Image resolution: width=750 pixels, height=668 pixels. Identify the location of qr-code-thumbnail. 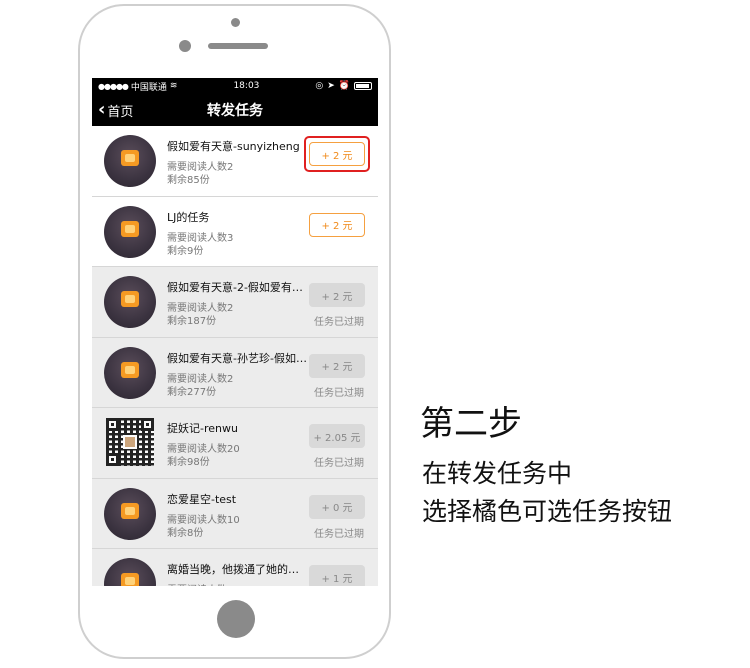
(130, 442).